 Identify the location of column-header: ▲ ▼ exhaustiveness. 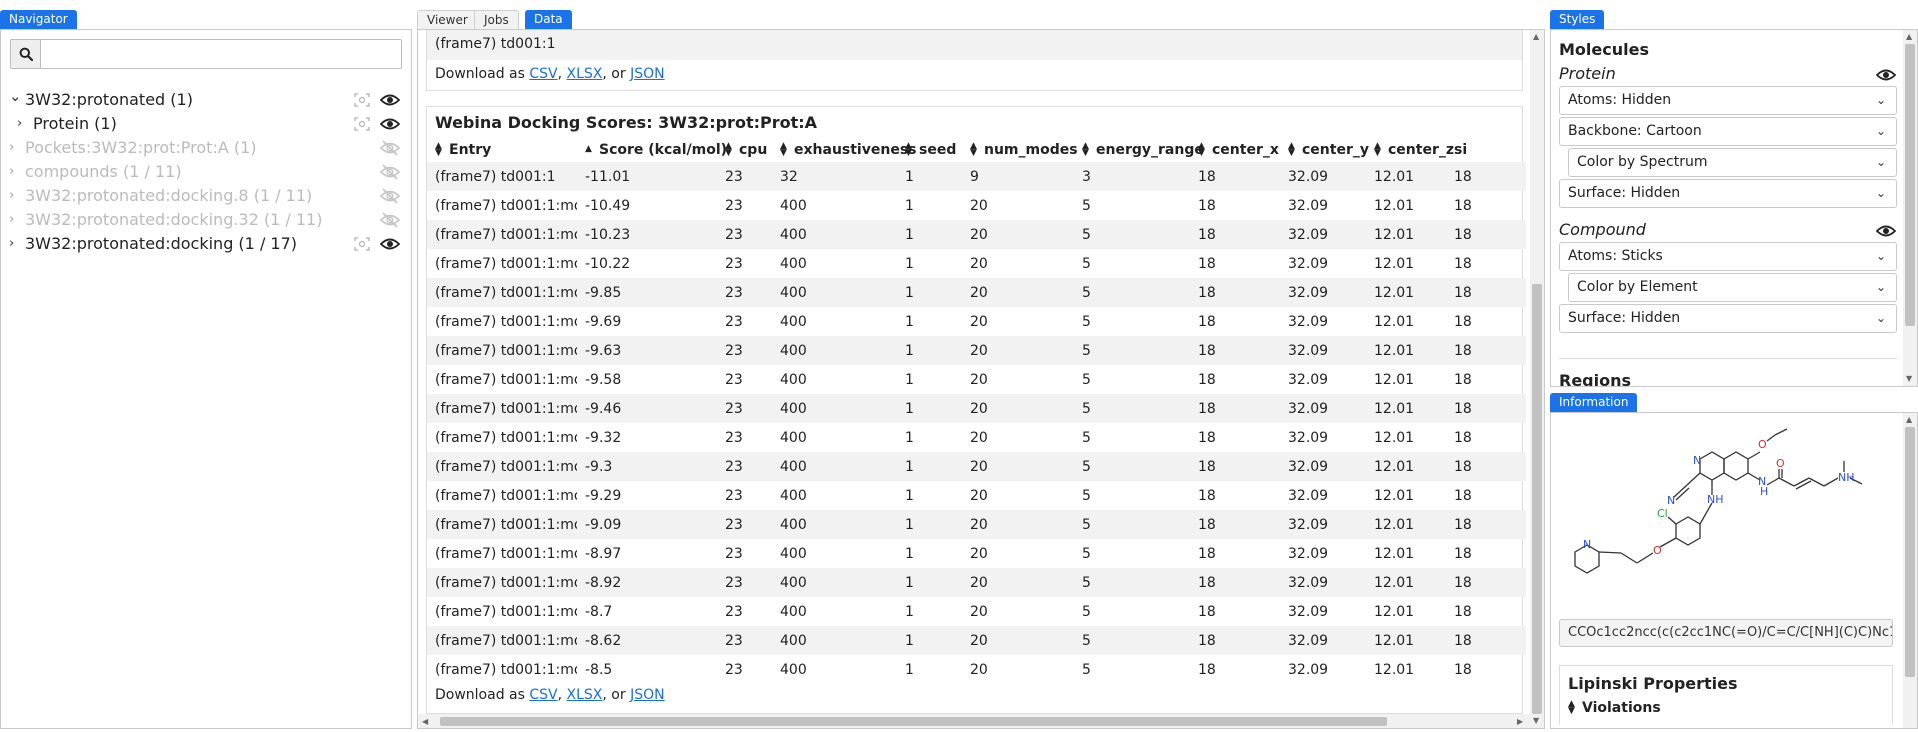
(844, 149).